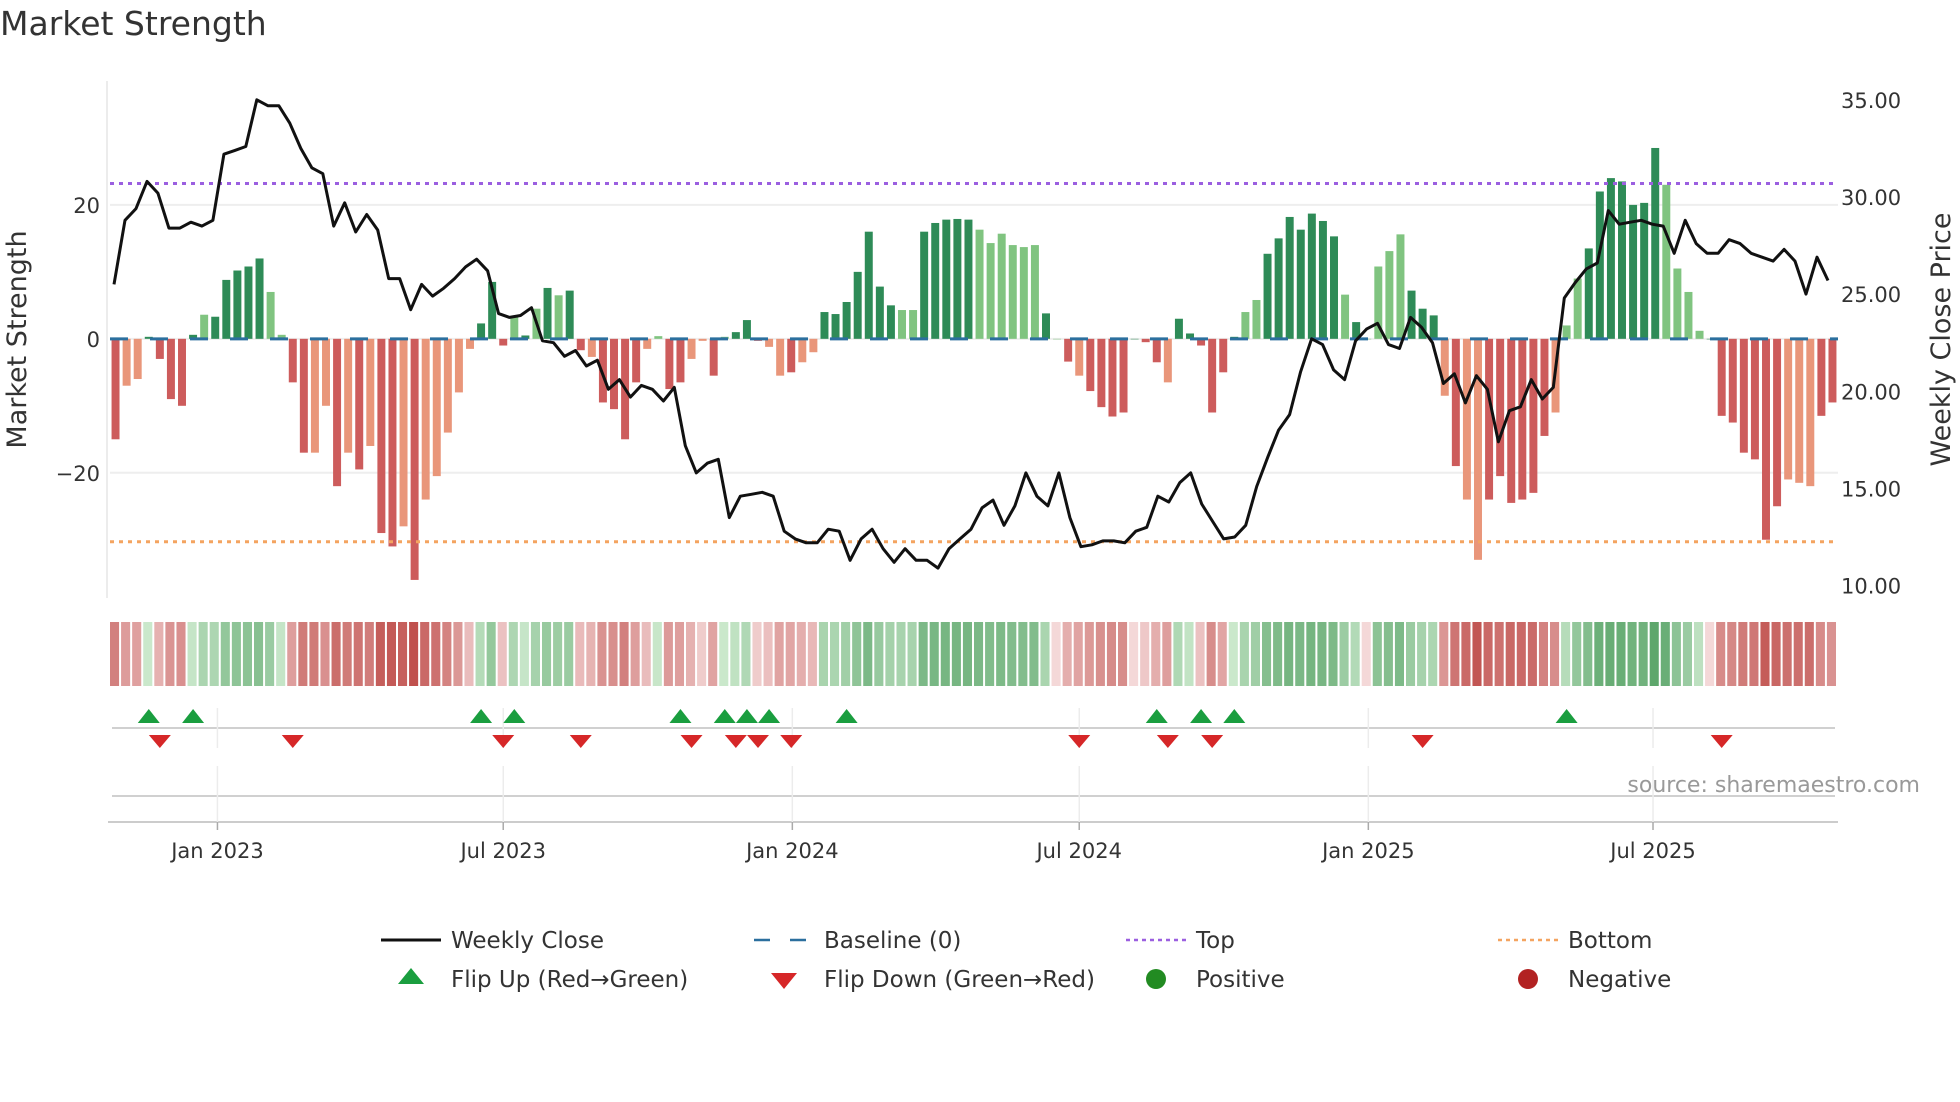 The height and width of the screenshot is (1102, 1960). What do you see at coordinates (216, 851) in the screenshot?
I see `x-tick-label: Jan 2023` at bounding box center [216, 851].